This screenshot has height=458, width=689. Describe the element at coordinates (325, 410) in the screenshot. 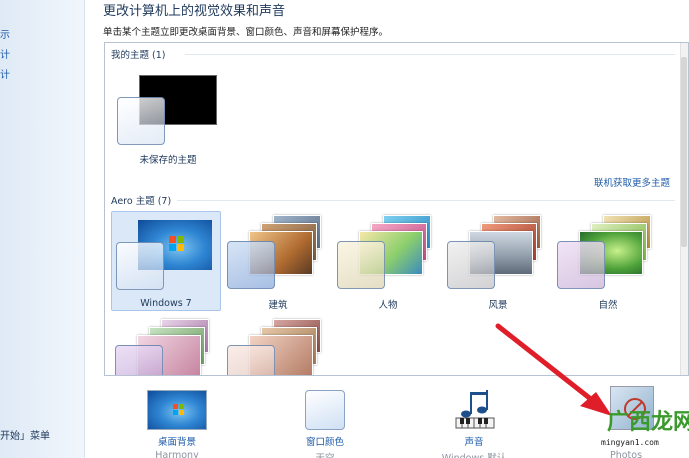

I see `window-color-thumbnail` at that location.